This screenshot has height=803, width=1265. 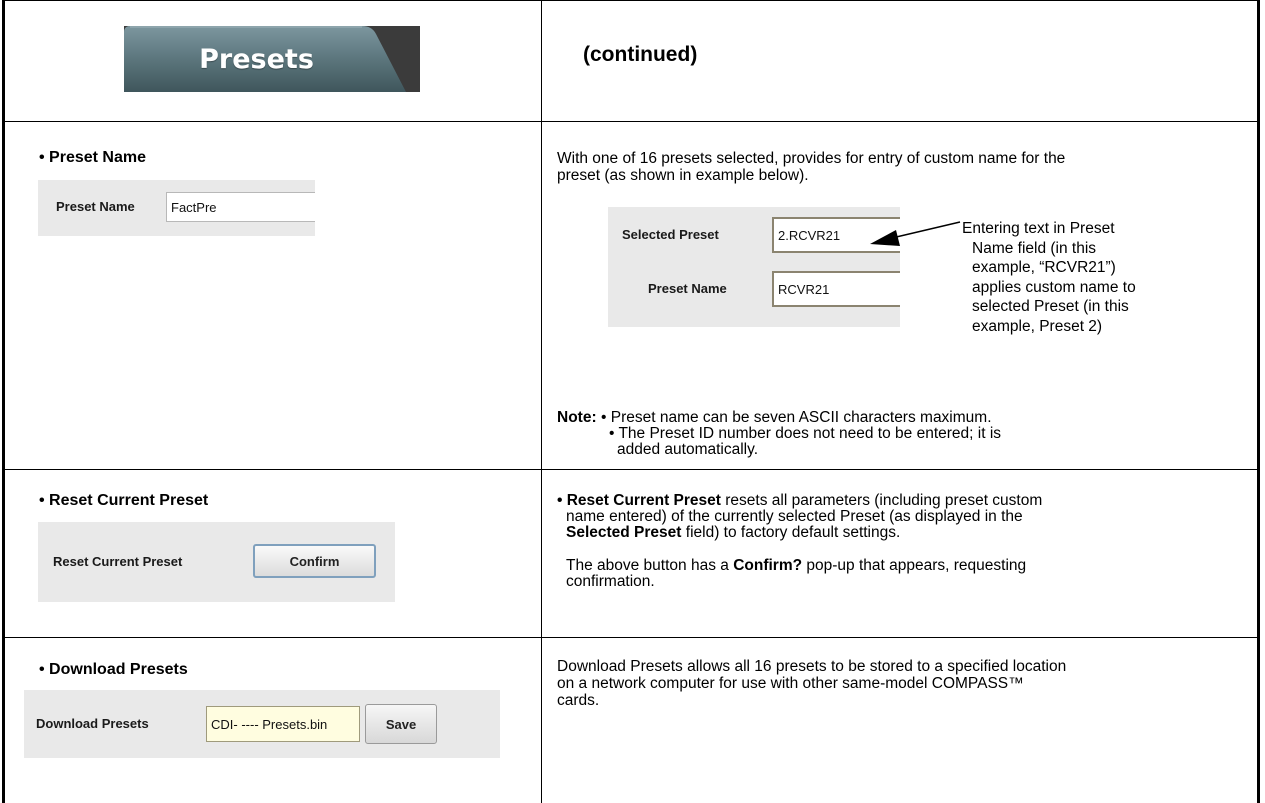 What do you see at coordinates (95, 206) in the screenshot?
I see `preset-name-label: Preset Name` at bounding box center [95, 206].